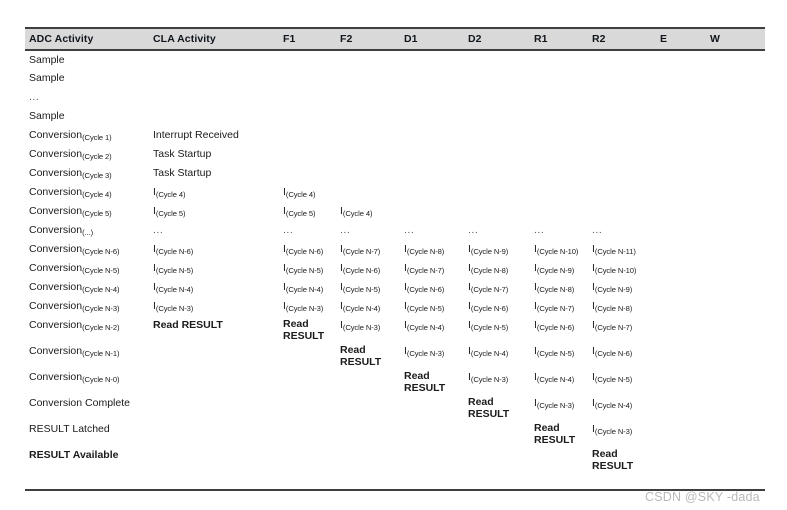  What do you see at coordinates (89, 329) in the screenshot?
I see `cell-subscripted-value: Conversion(Cycle N-2)` at bounding box center [89, 329].